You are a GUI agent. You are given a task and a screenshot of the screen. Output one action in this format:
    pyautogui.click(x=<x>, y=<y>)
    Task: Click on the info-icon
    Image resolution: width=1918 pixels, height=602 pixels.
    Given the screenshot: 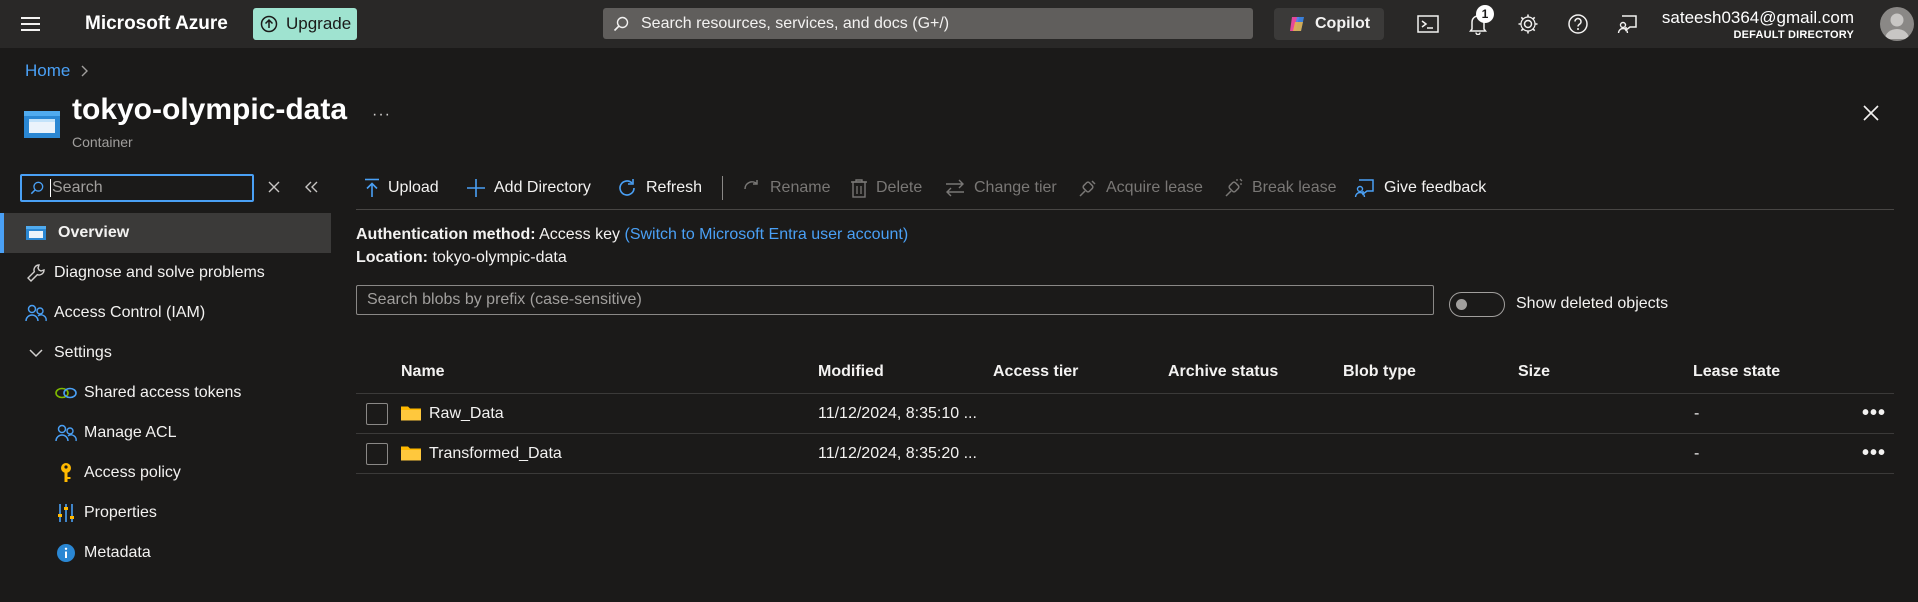 What is the action you would take?
    pyautogui.click(x=66, y=553)
    